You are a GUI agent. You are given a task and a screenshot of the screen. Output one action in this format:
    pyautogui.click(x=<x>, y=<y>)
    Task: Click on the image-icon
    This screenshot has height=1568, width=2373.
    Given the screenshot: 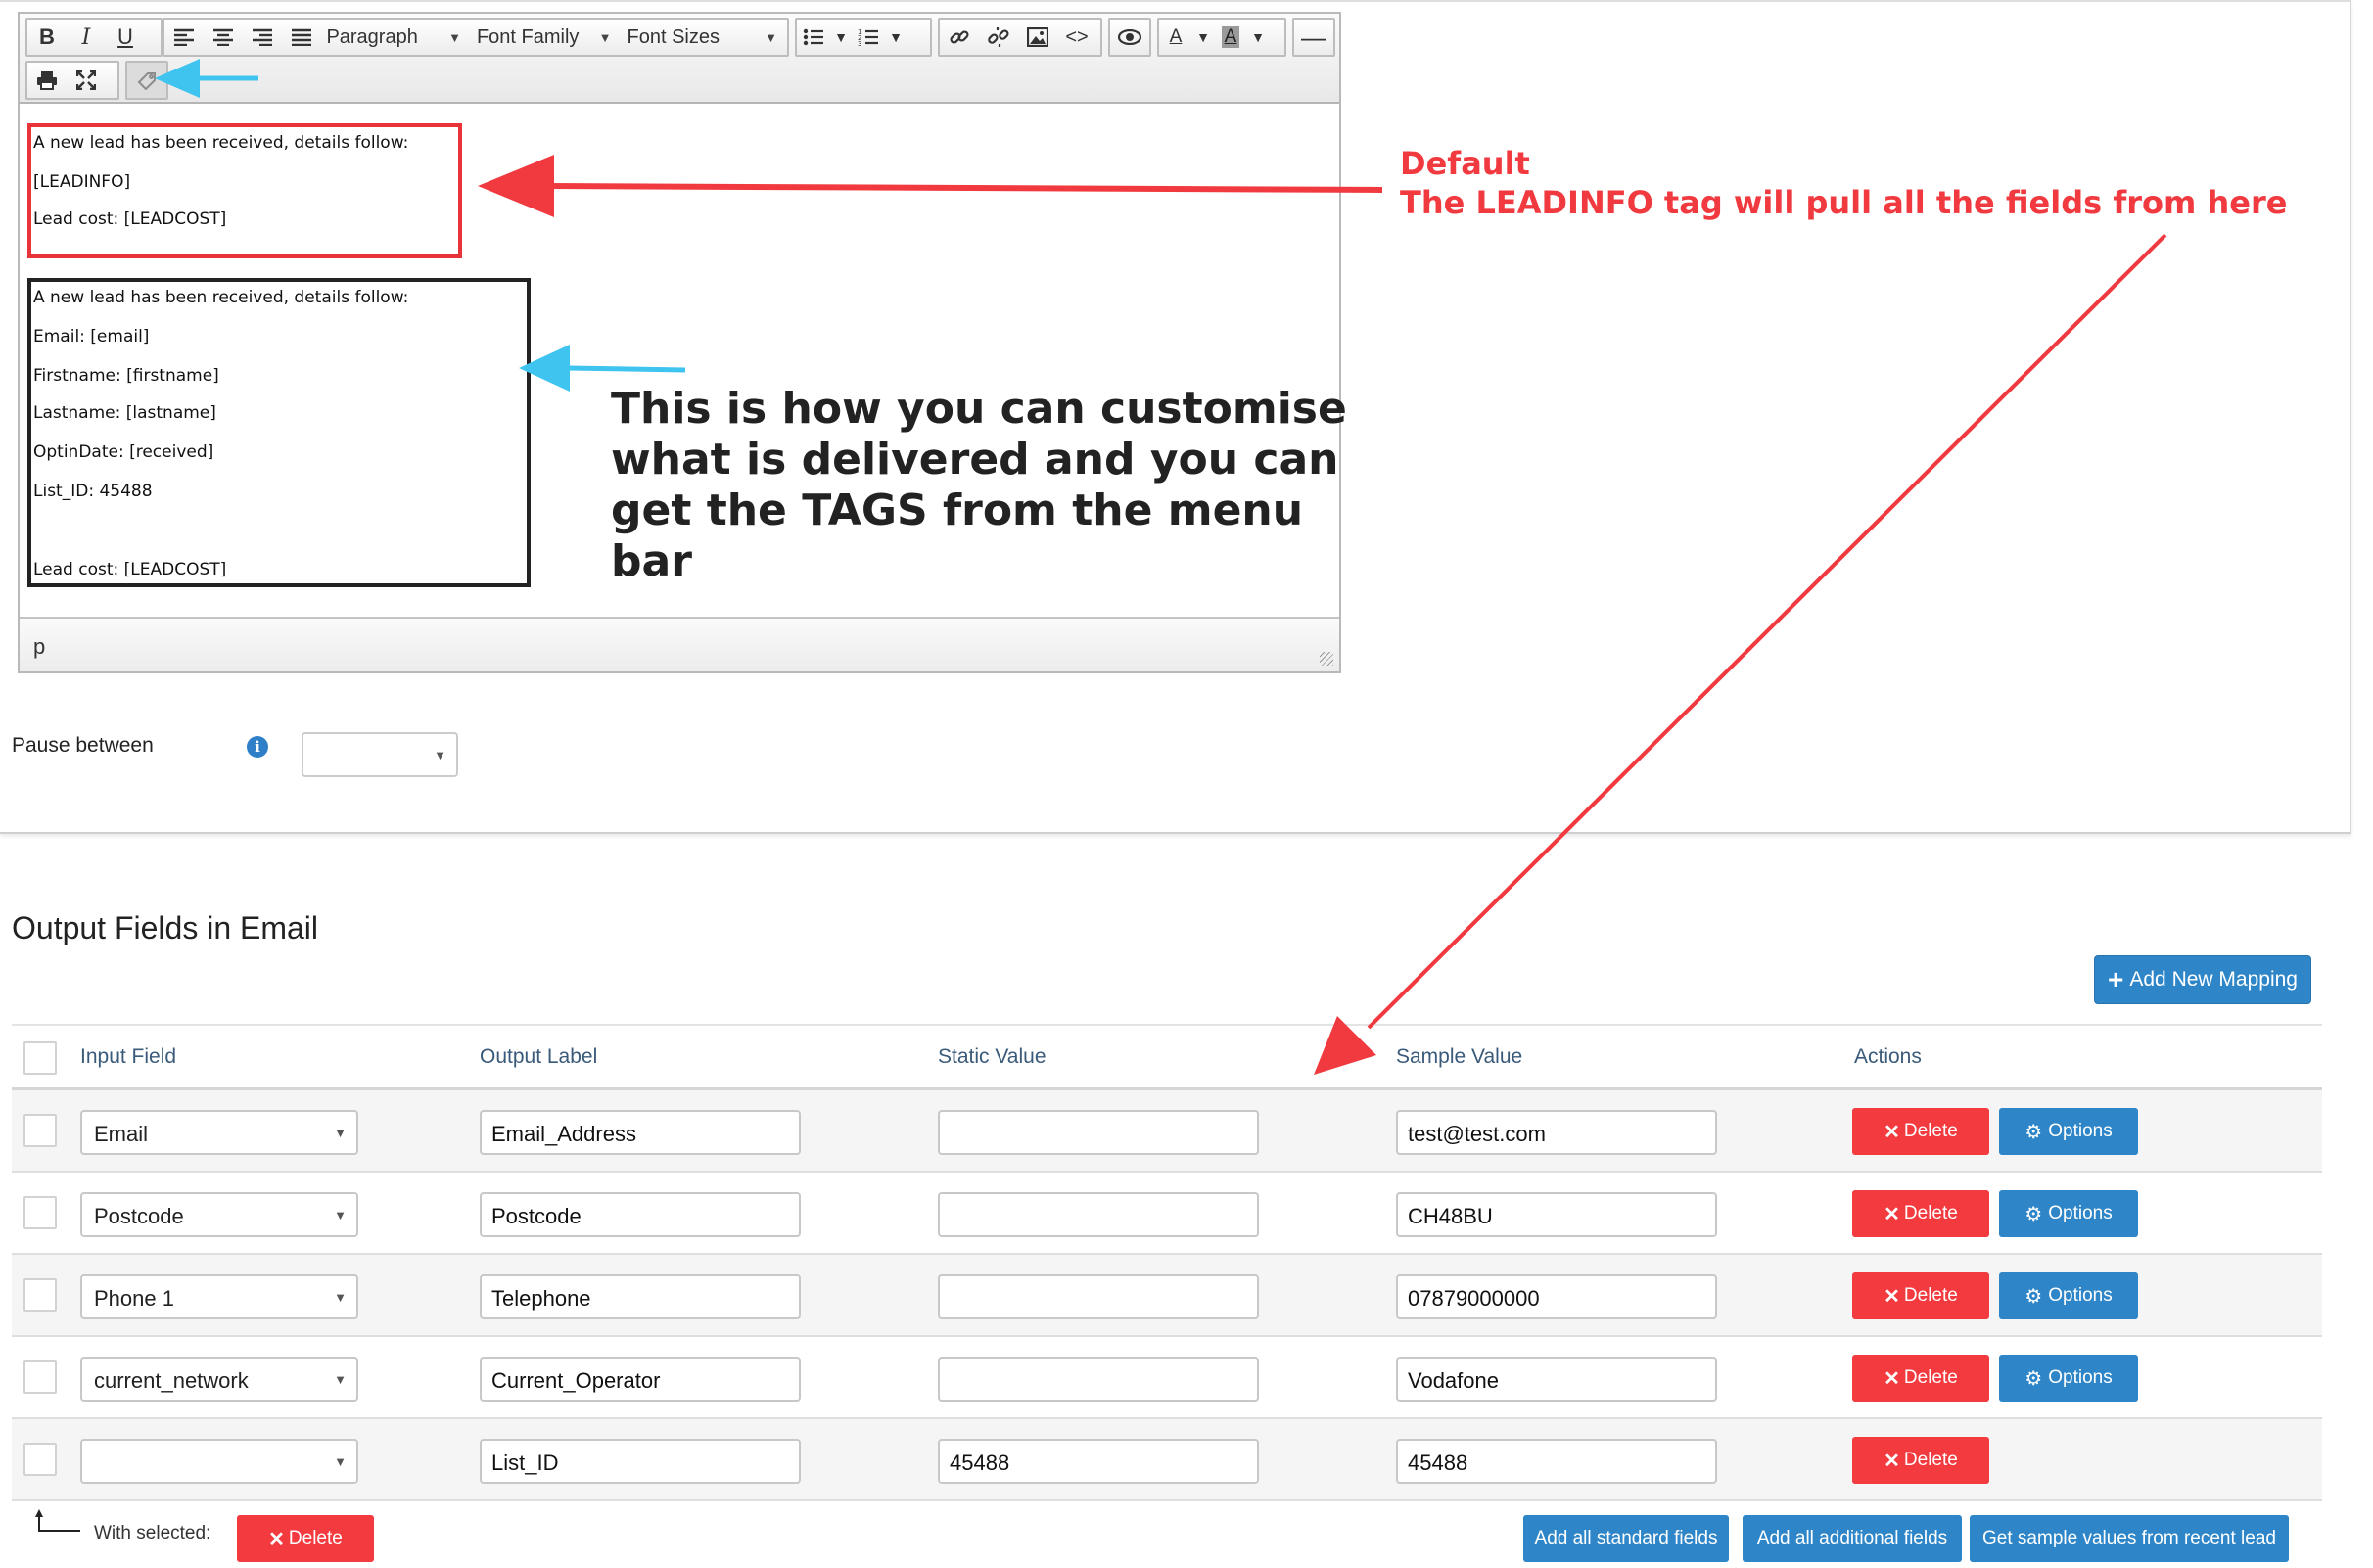 What is the action you would take?
    pyautogui.click(x=1037, y=37)
    